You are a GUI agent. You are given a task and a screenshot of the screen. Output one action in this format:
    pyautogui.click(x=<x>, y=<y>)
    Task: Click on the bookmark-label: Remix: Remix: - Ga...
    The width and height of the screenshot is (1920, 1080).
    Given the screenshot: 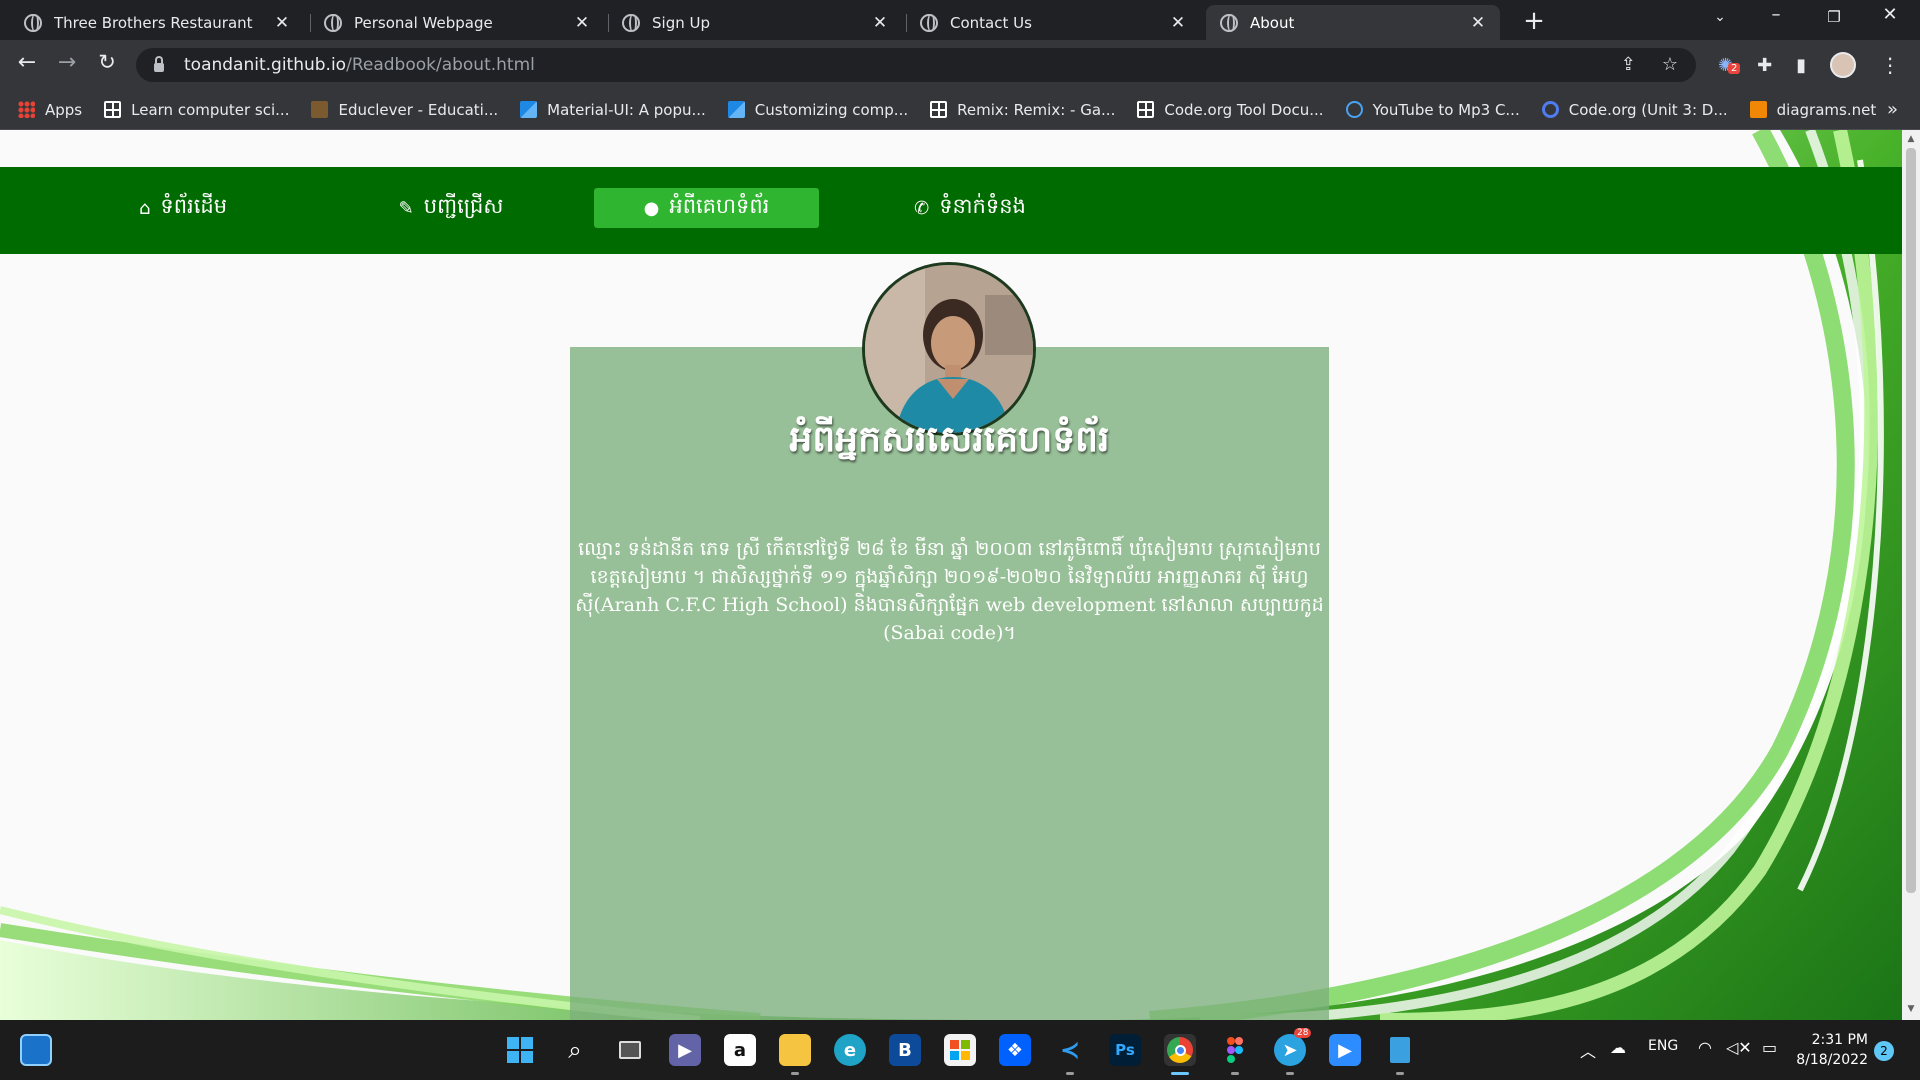 What is the action you would take?
    pyautogui.click(x=1036, y=109)
    